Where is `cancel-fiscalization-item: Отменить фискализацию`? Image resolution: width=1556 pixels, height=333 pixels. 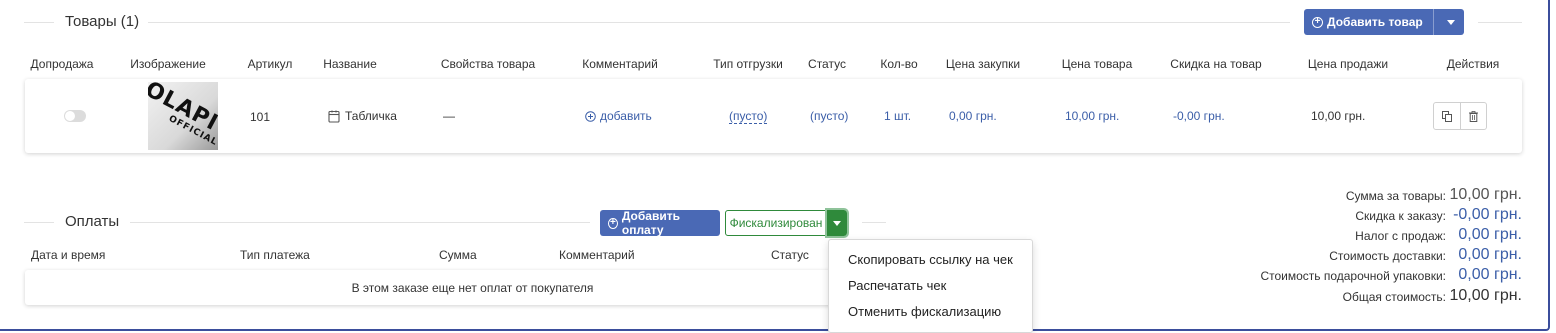 cancel-fiscalization-item: Отменить фискализацию is located at coordinates (924, 311).